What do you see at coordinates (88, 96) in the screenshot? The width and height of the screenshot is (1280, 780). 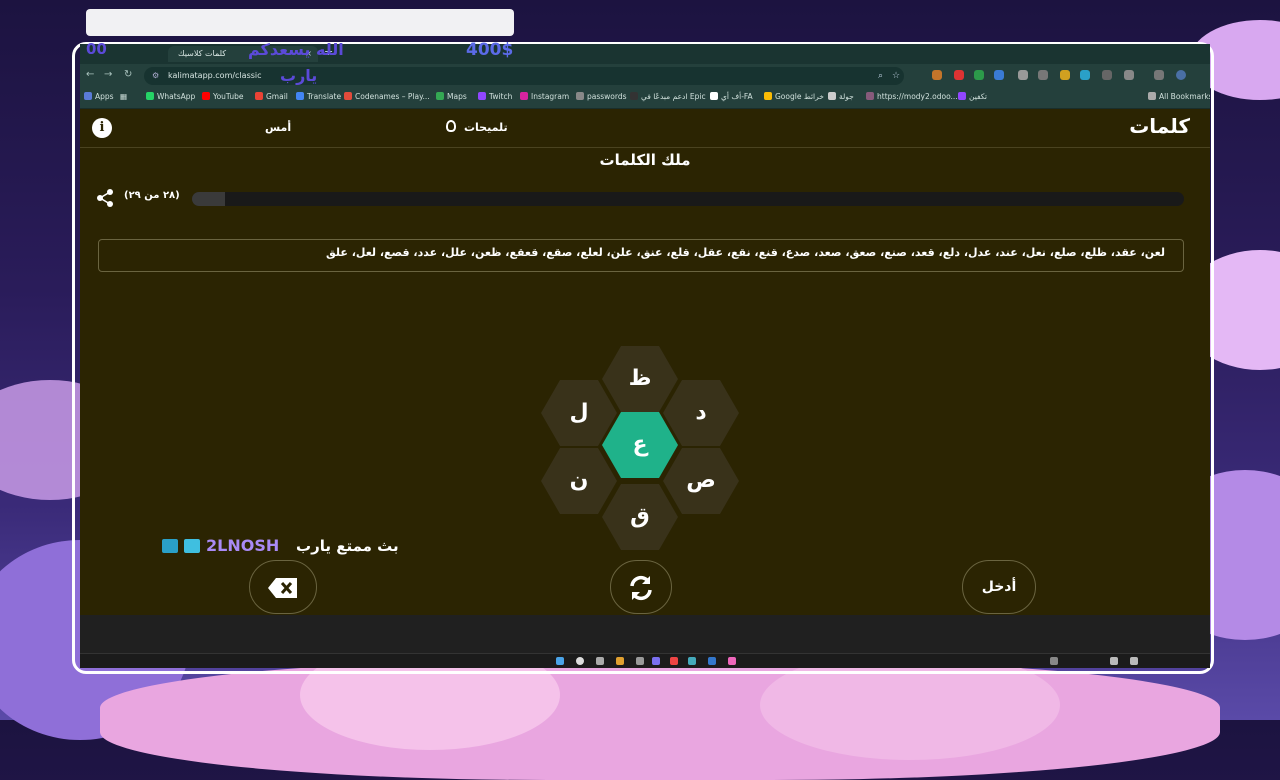 I see `apps-icon` at bounding box center [88, 96].